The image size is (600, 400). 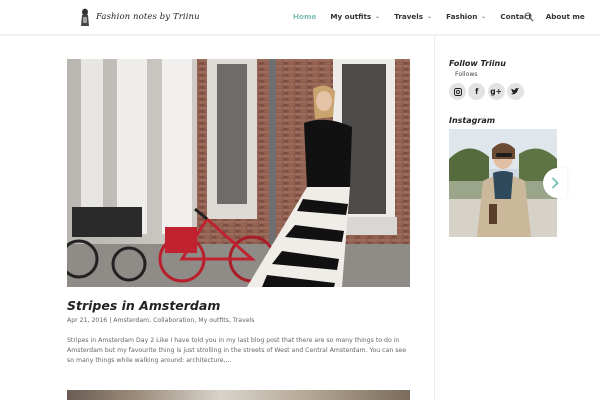 What do you see at coordinates (477, 63) in the screenshot?
I see `follow-widget-title: Follow Triinu` at bounding box center [477, 63].